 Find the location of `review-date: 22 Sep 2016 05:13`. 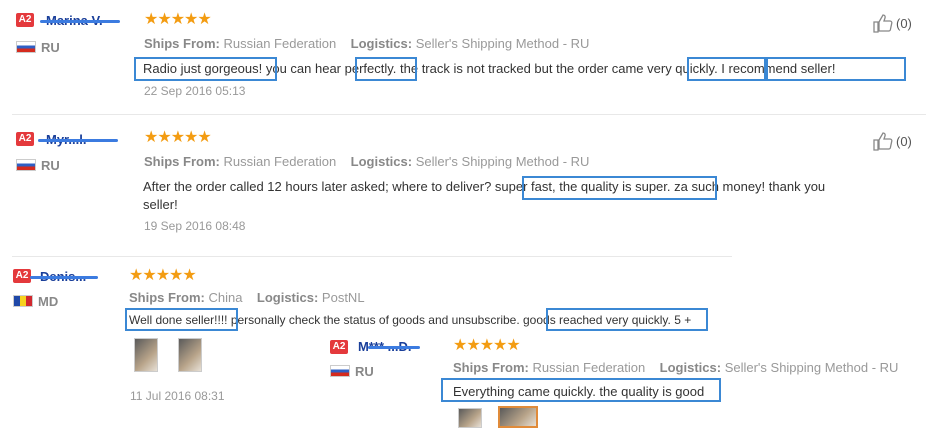

review-date: 22 Sep 2016 05:13 is located at coordinates (195, 91).